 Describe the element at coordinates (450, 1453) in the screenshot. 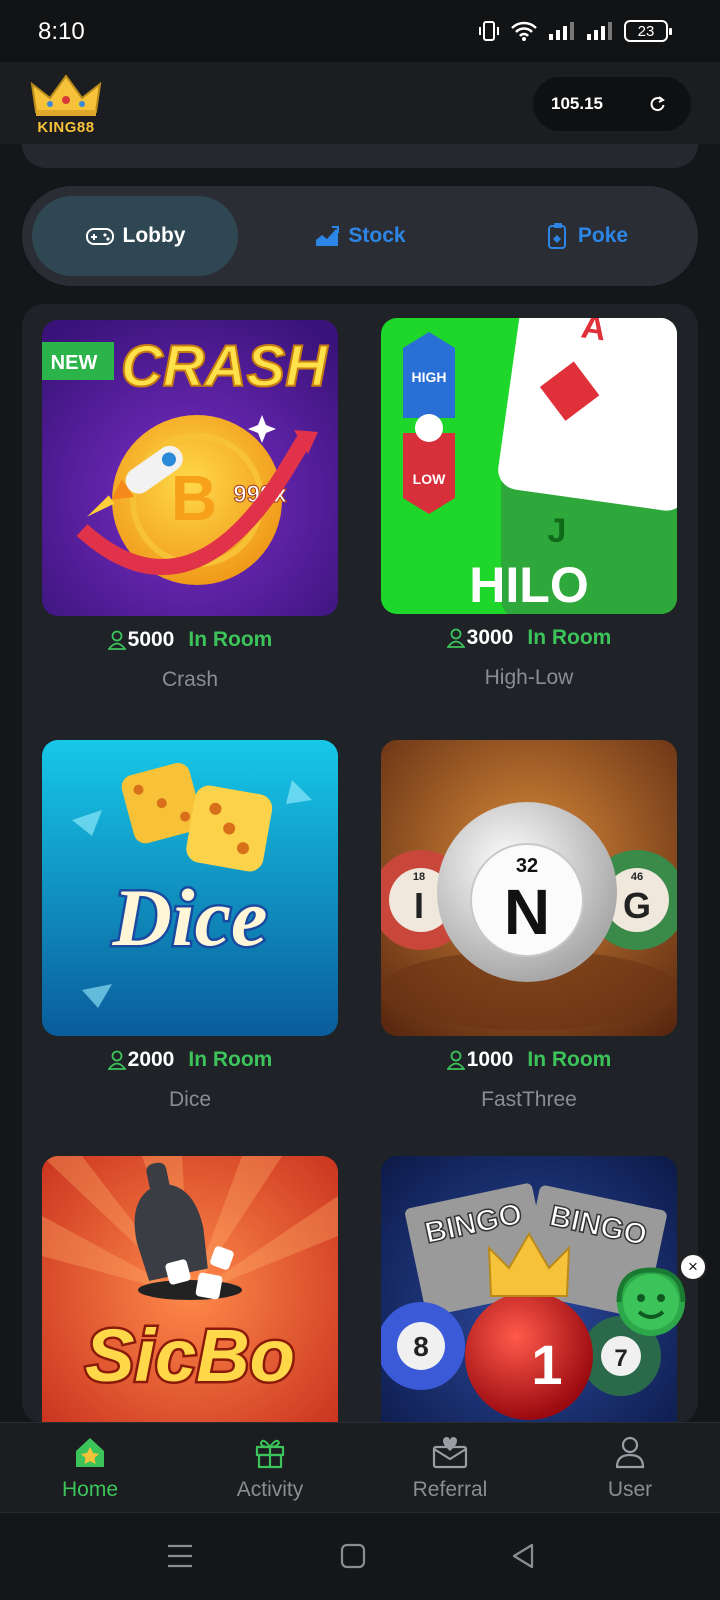

I see `envelope-heart-icon` at that location.